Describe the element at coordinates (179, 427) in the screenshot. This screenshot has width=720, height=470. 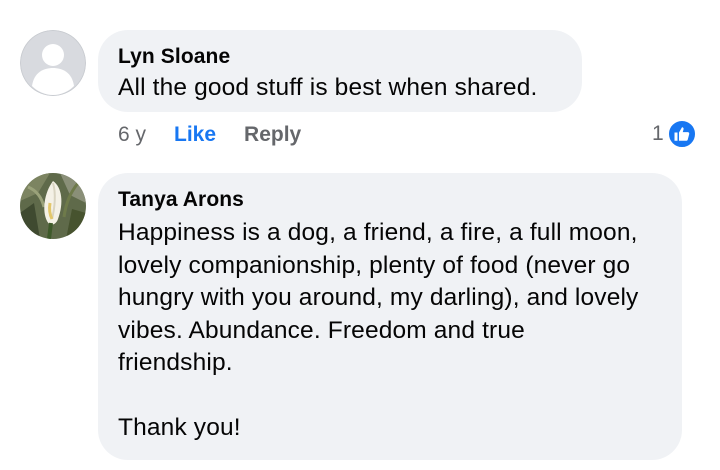
I see `comment-text-line: Thank you!` at that location.